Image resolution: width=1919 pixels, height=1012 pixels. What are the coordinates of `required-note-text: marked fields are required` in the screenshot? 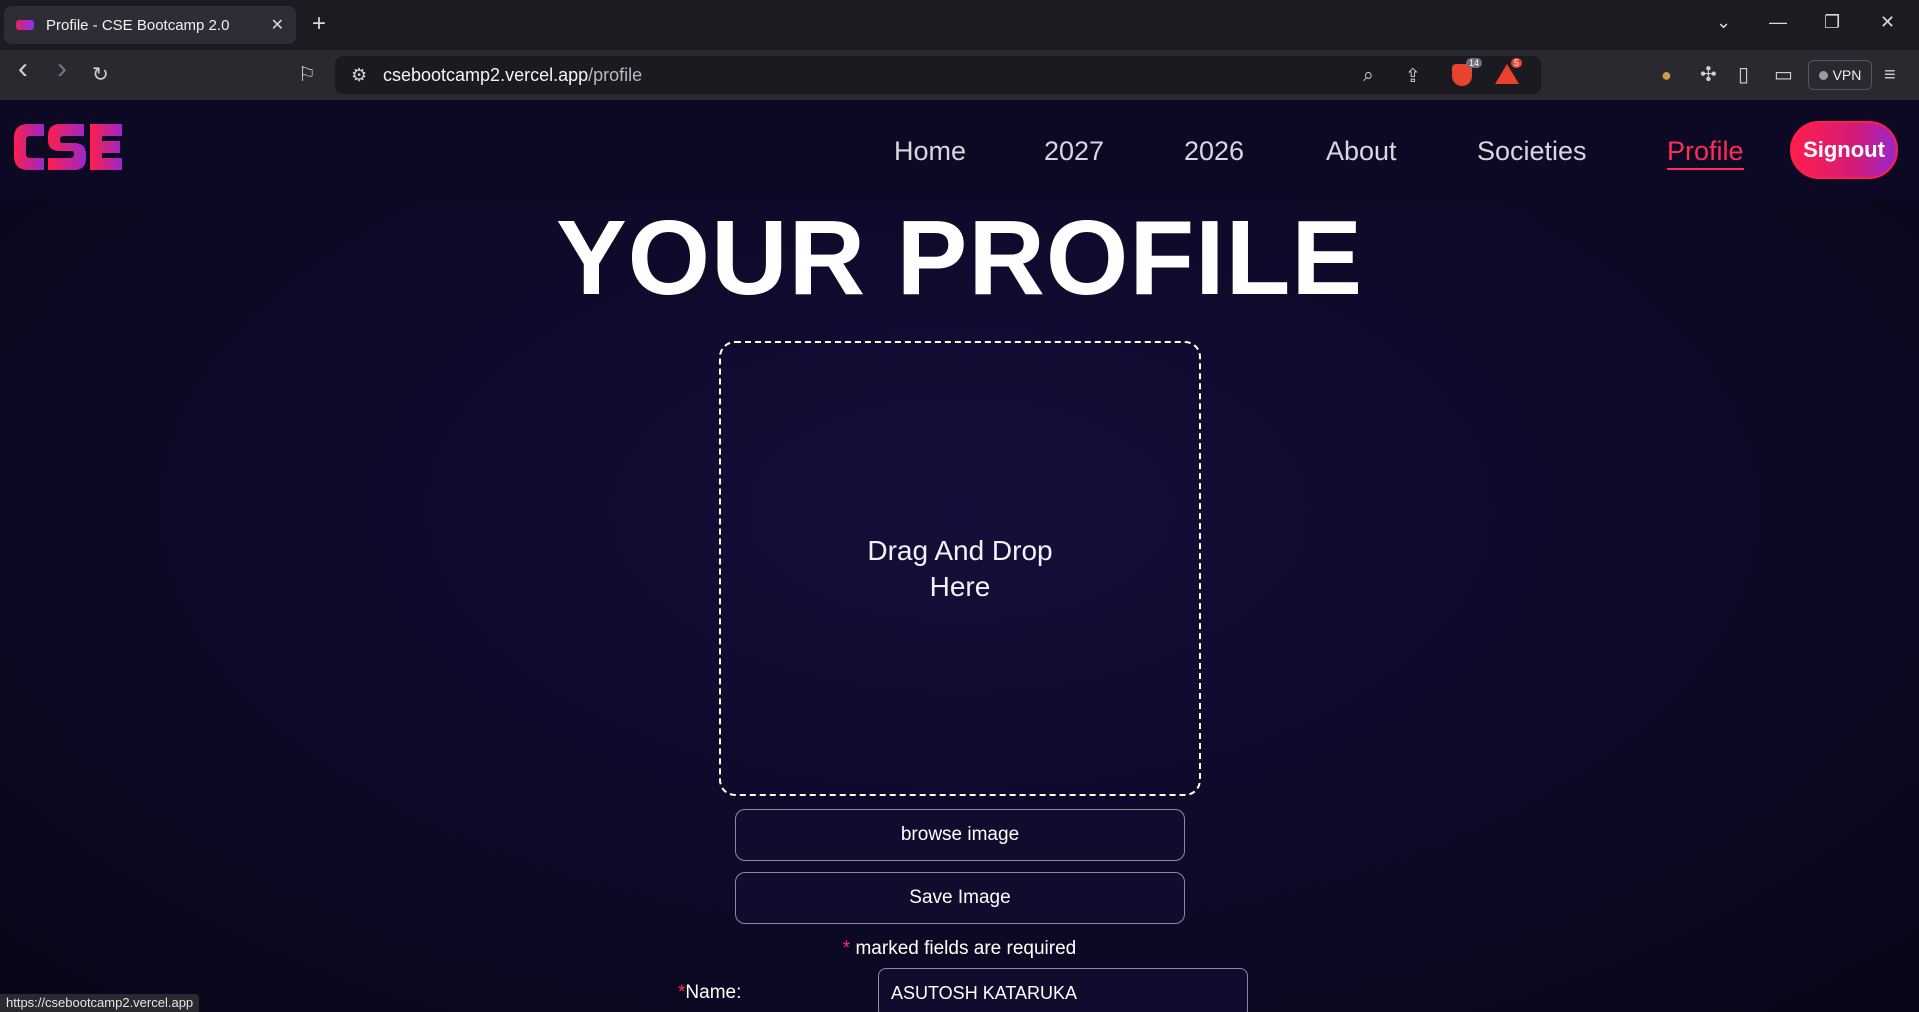 It's located at (963, 948).